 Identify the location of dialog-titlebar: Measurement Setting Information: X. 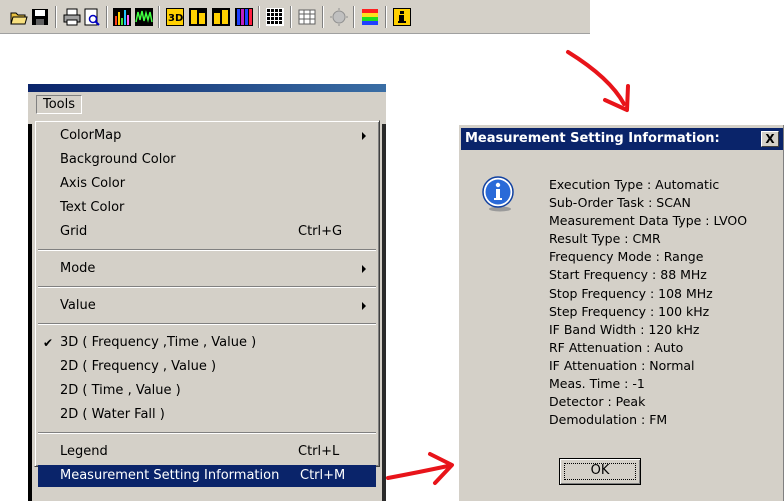
(622, 139).